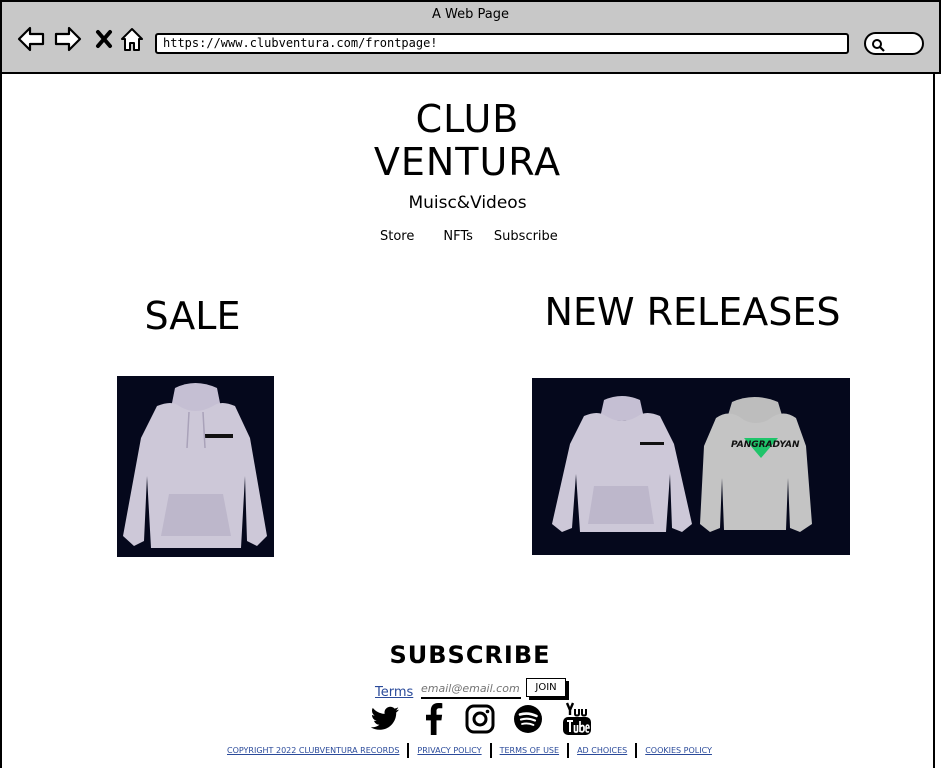 This screenshot has height=768, width=941. I want to click on home-icon, so click(132, 39).